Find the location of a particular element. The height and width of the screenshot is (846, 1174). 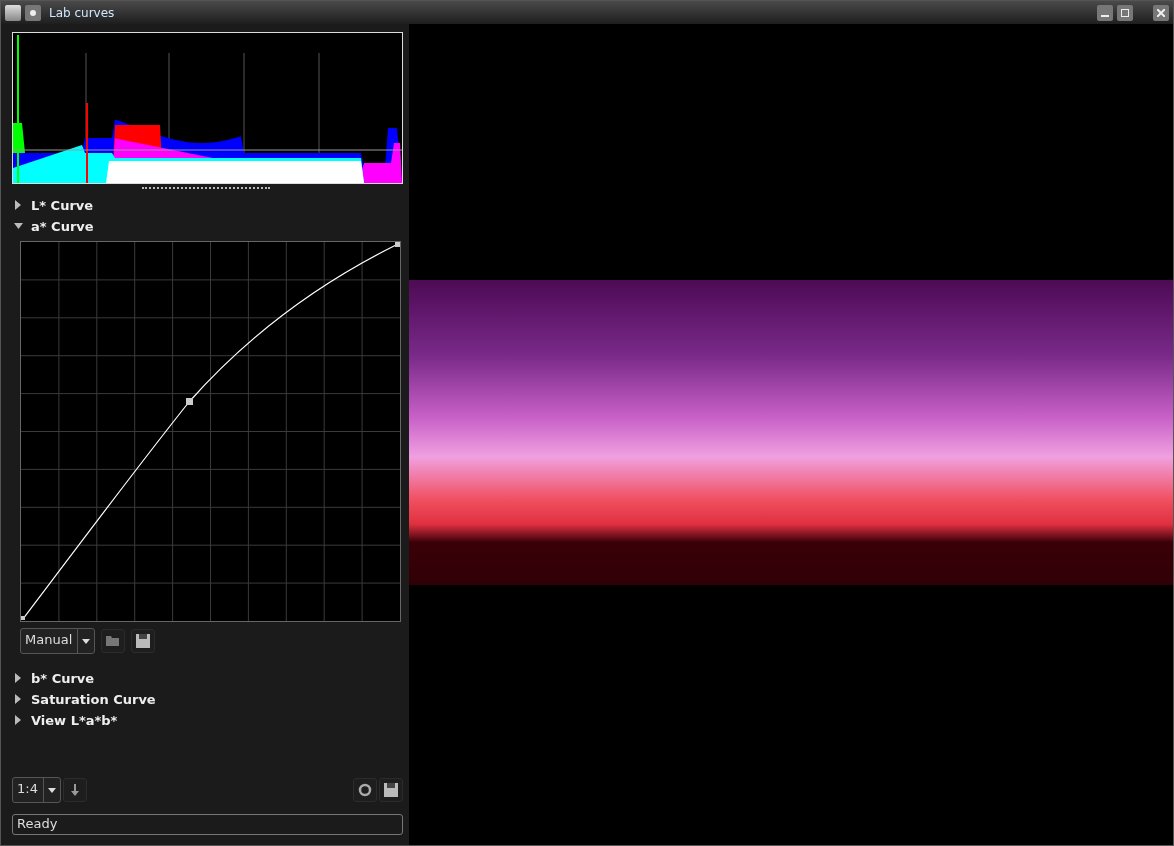

section-header: View L*a*b* is located at coordinates (207, 720).